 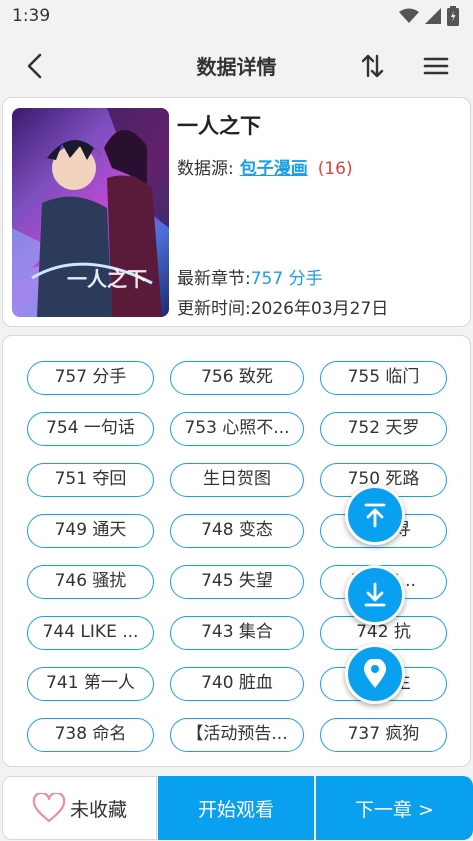 I want to click on chapter-chip: 748 变态, so click(x=237, y=531).